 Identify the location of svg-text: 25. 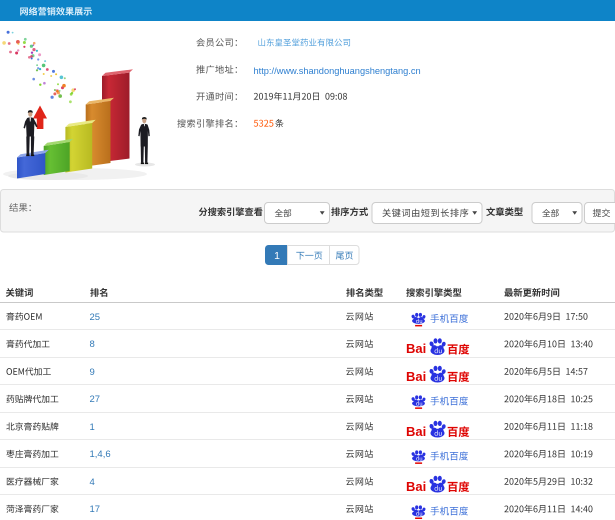
(95, 317).